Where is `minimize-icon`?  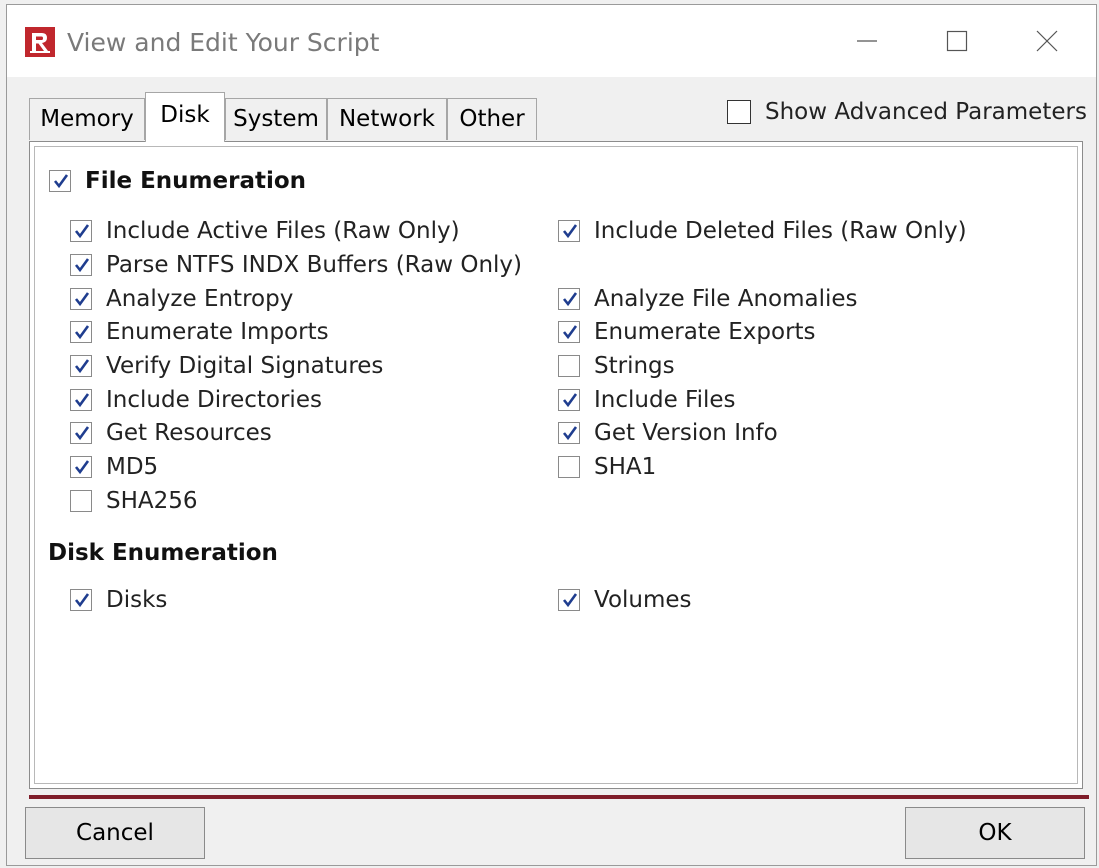 minimize-icon is located at coordinates (867, 41).